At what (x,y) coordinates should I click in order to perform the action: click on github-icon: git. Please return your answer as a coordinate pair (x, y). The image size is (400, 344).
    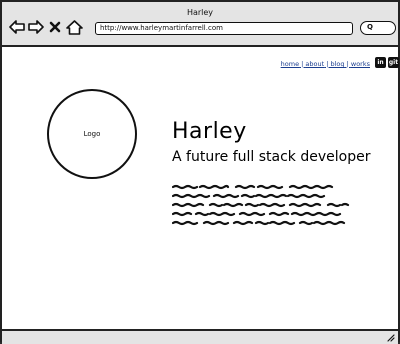
    Looking at the image, I should click on (393, 62).